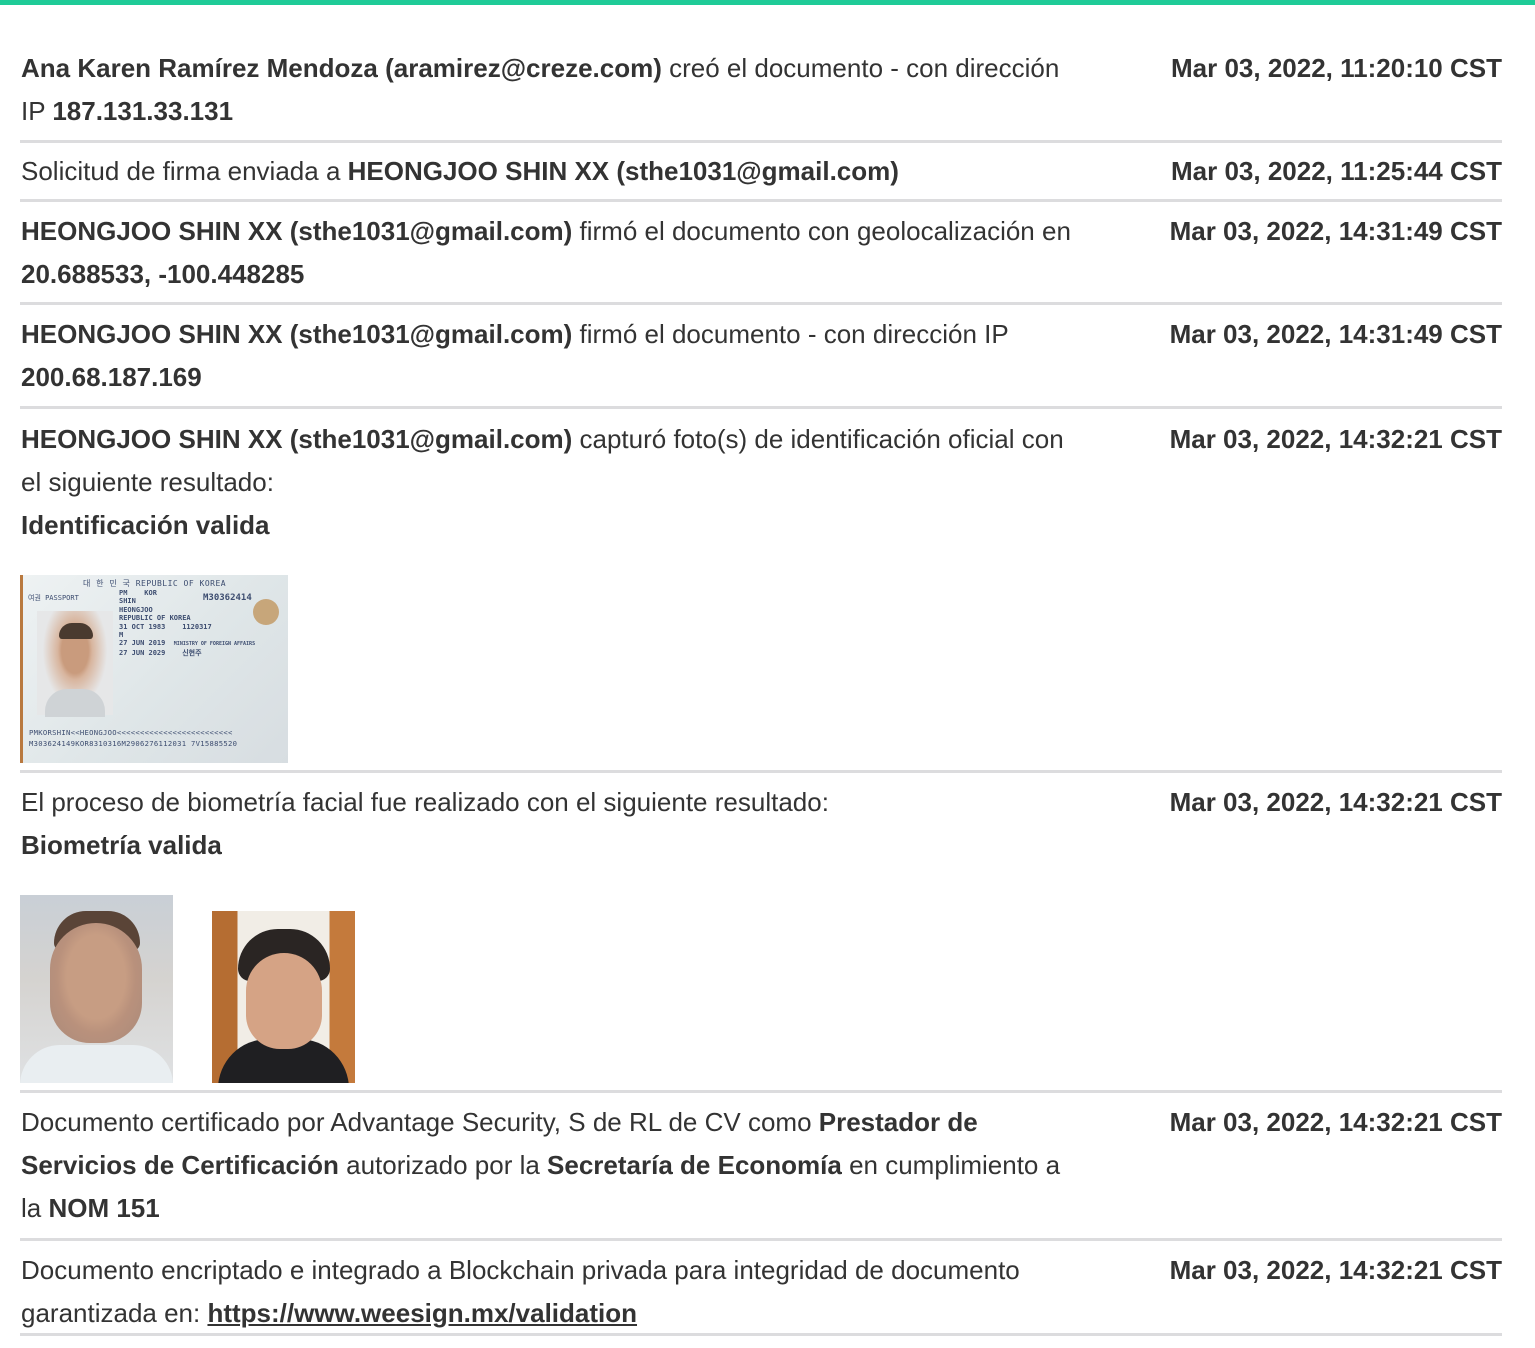  I want to click on entry-result: Biometría valida, so click(121, 845).